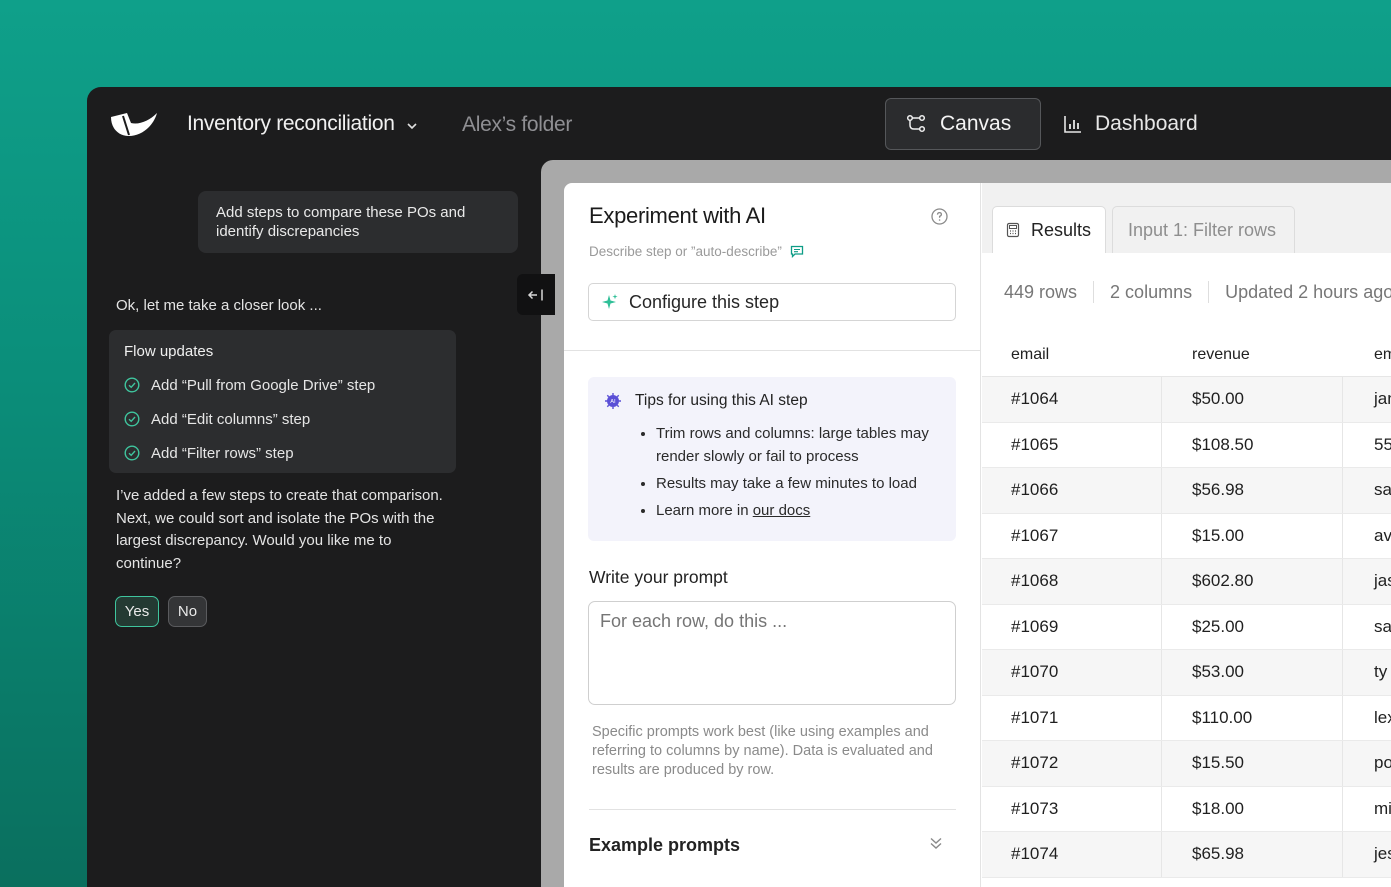  What do you see at coordinates (1382, 626) in the screenshot?
I see `table-cell: sa` at bounding box center [1382, 626].